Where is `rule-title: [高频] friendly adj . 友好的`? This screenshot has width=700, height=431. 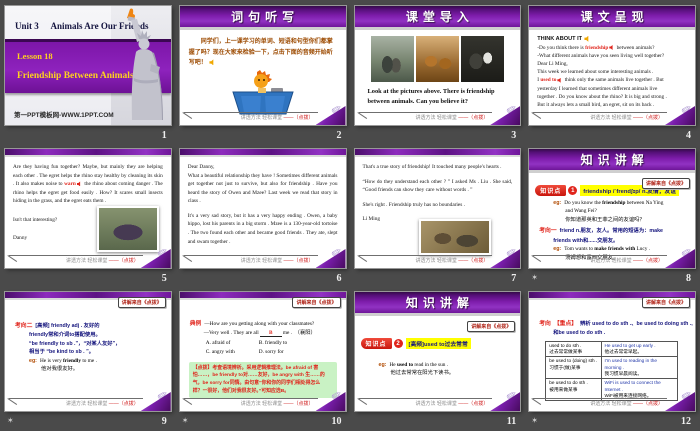 rule-title: [高频] friendly adj . 友好的 is located at coordinates (67, 326).